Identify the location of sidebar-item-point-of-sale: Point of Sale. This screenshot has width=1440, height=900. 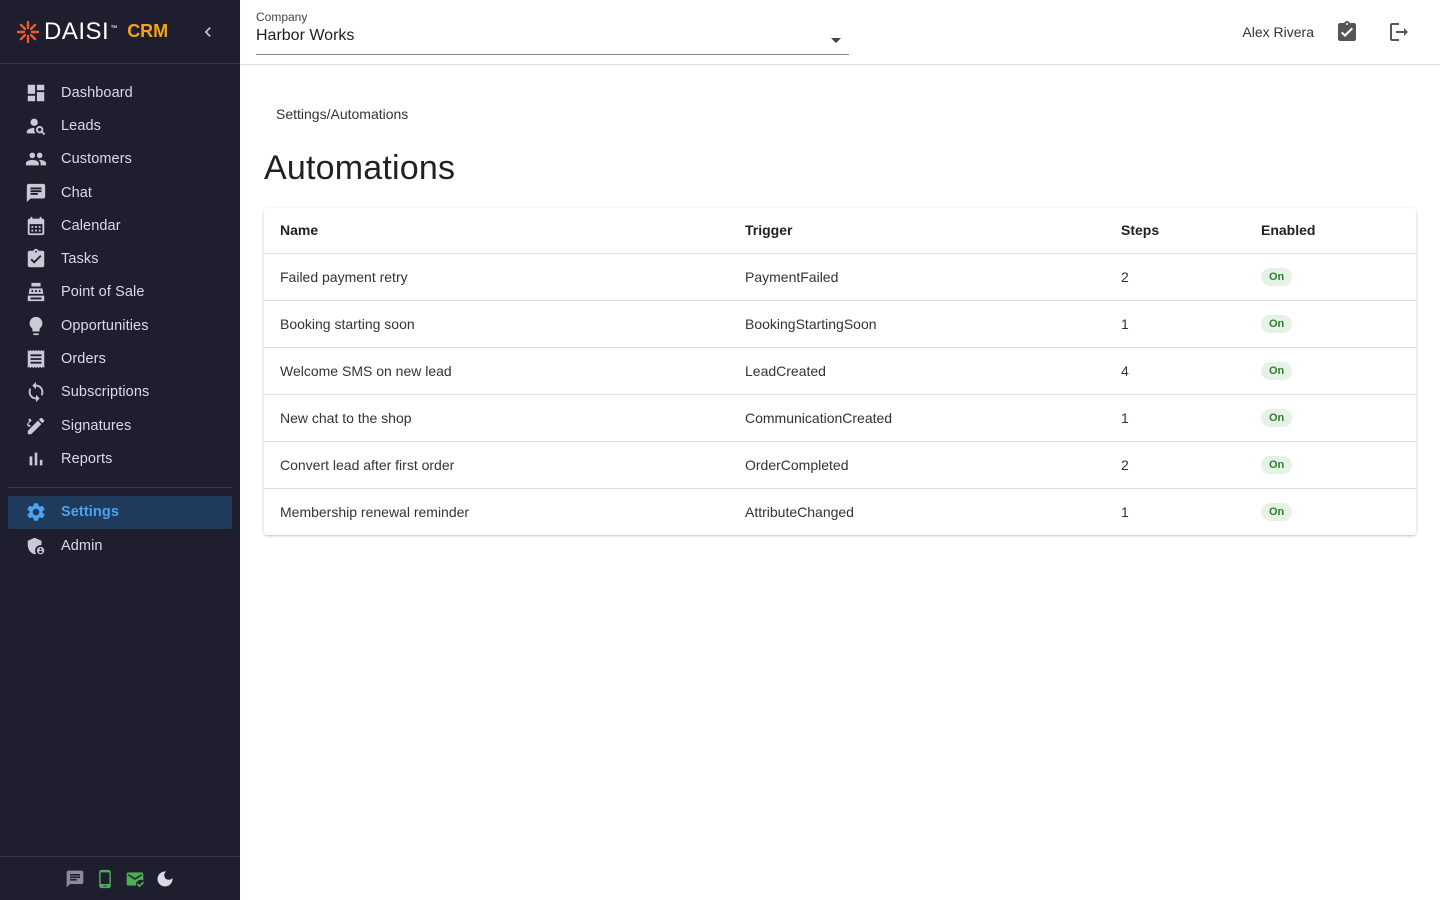
(116, 292).